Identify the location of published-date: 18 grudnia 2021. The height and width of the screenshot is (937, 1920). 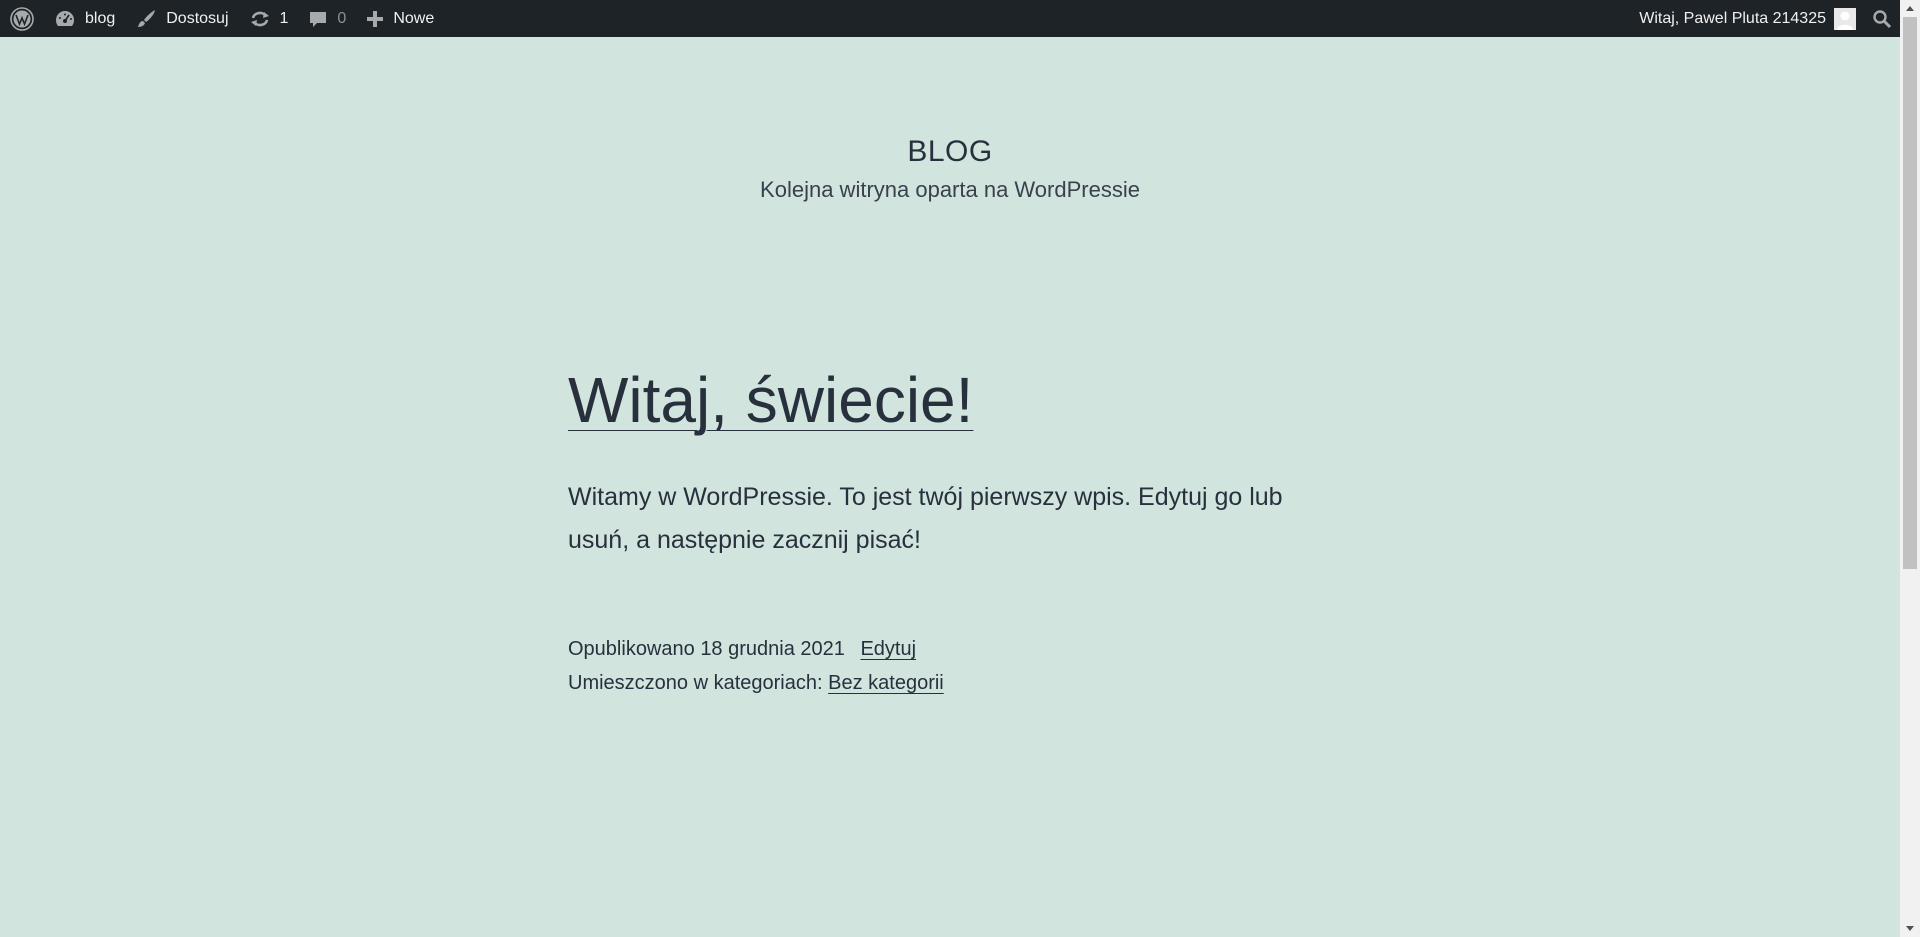
(772, 649).